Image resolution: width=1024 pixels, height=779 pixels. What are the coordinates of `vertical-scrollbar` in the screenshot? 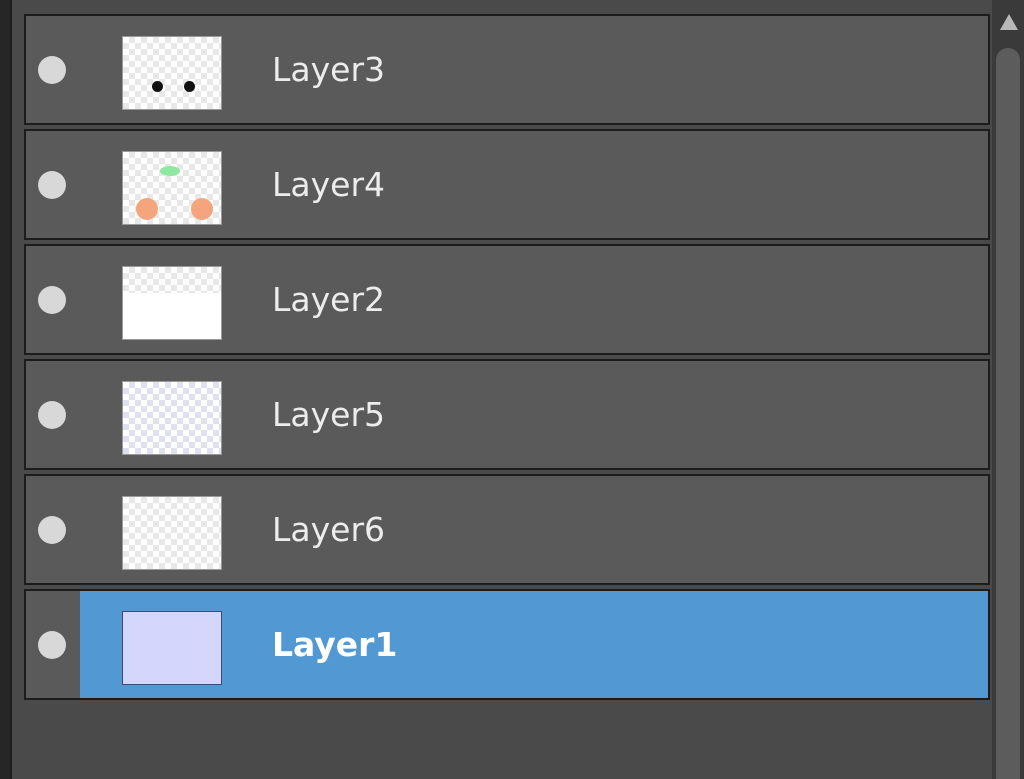 It's located at (1008, 389).